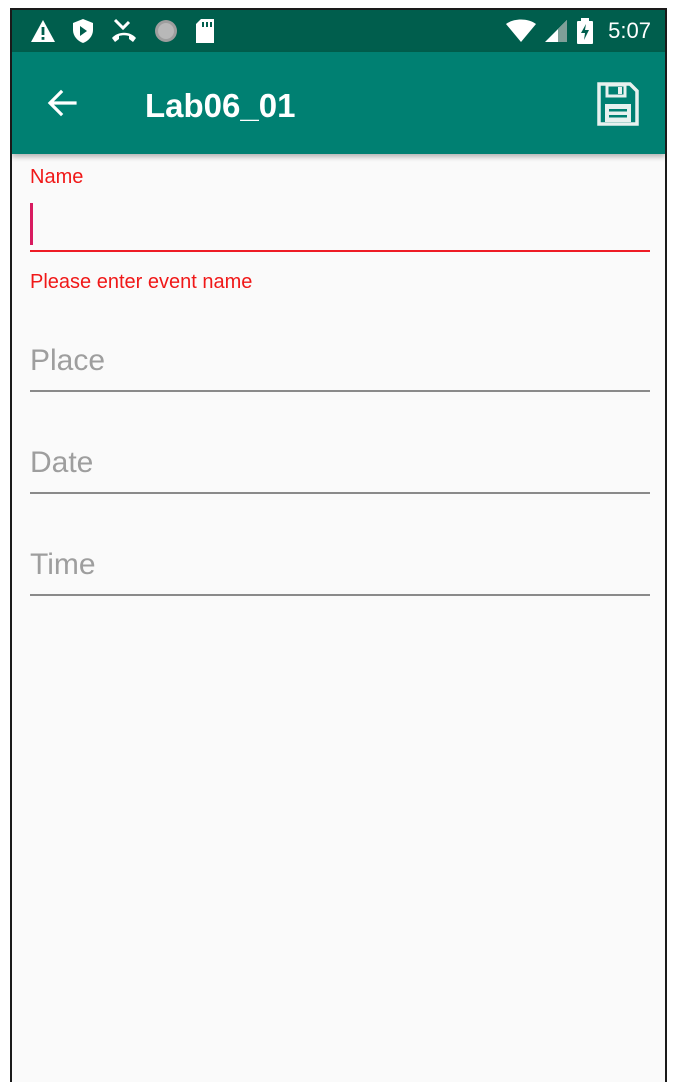 This screenshot has height=1082, width=673. What do you see at coordinates (31, 224) in the screenshot?
I see `text-cursor` at bounding box center [31, 224].